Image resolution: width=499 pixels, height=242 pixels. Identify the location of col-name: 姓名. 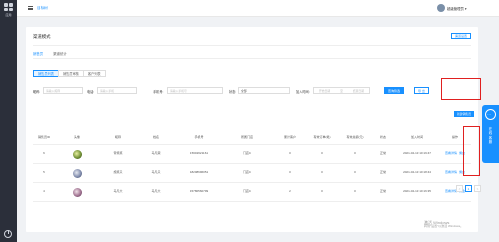
(155, 137).